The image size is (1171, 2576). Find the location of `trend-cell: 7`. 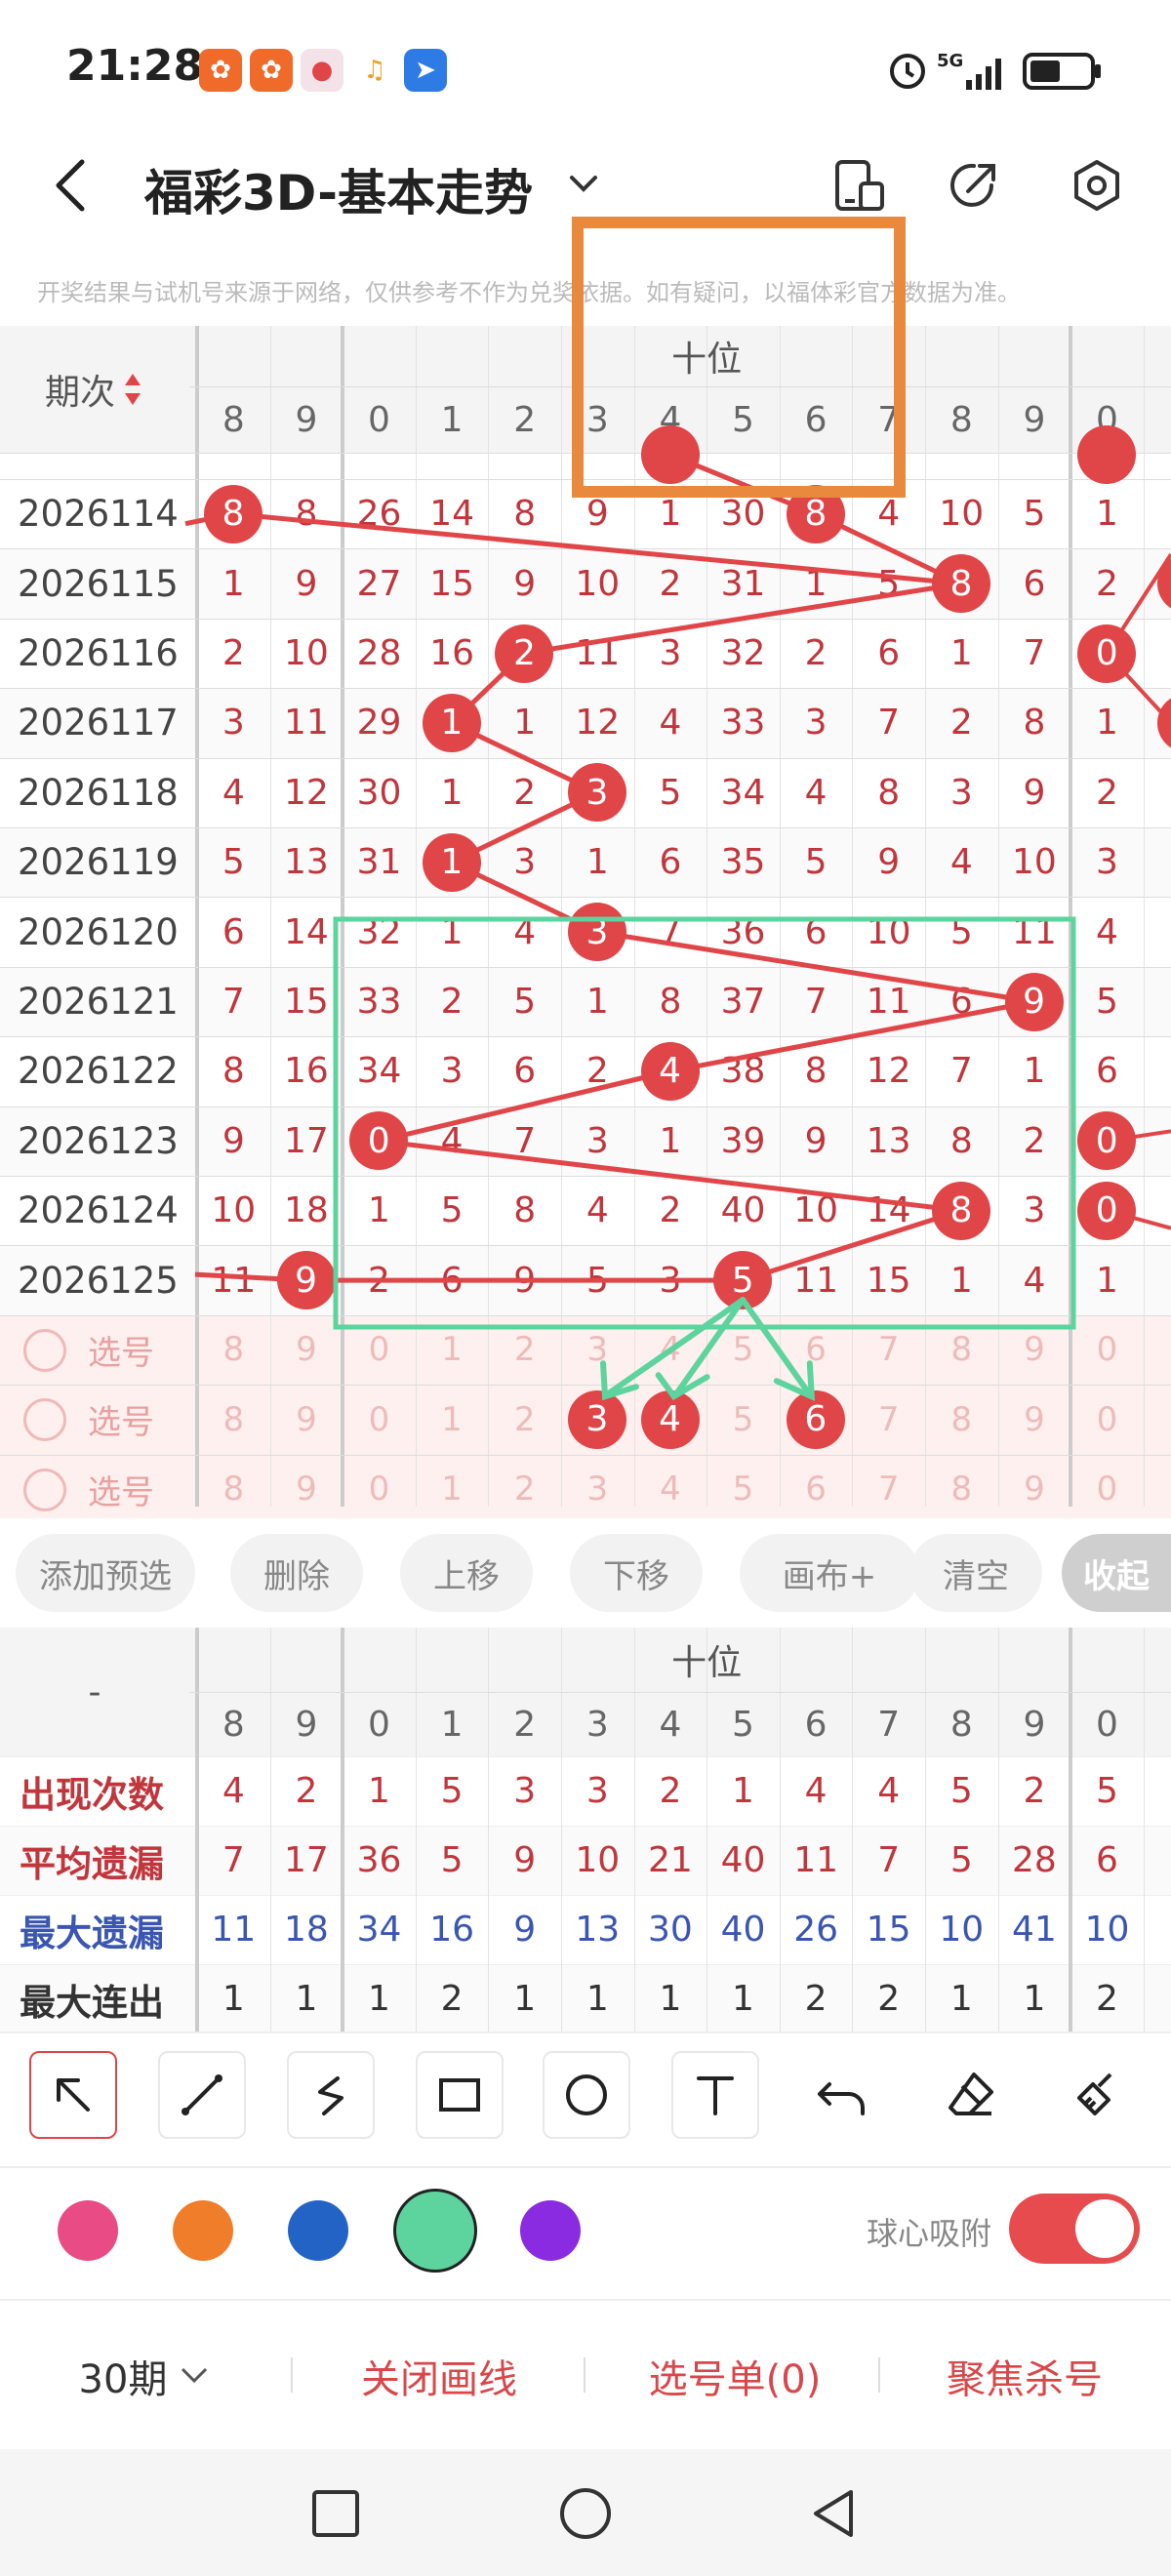

trend-cell: 7 is located at coordinates (670, 931).